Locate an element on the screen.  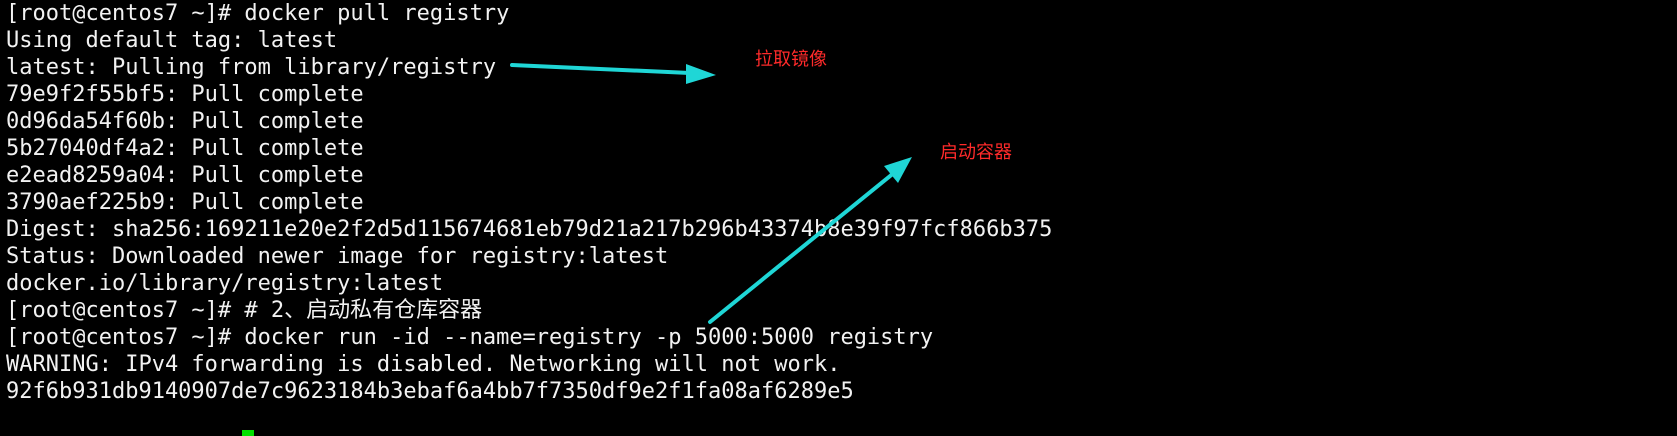
terminal-line: latest: Pulling from library/registry is located at coordinates (251, 67).